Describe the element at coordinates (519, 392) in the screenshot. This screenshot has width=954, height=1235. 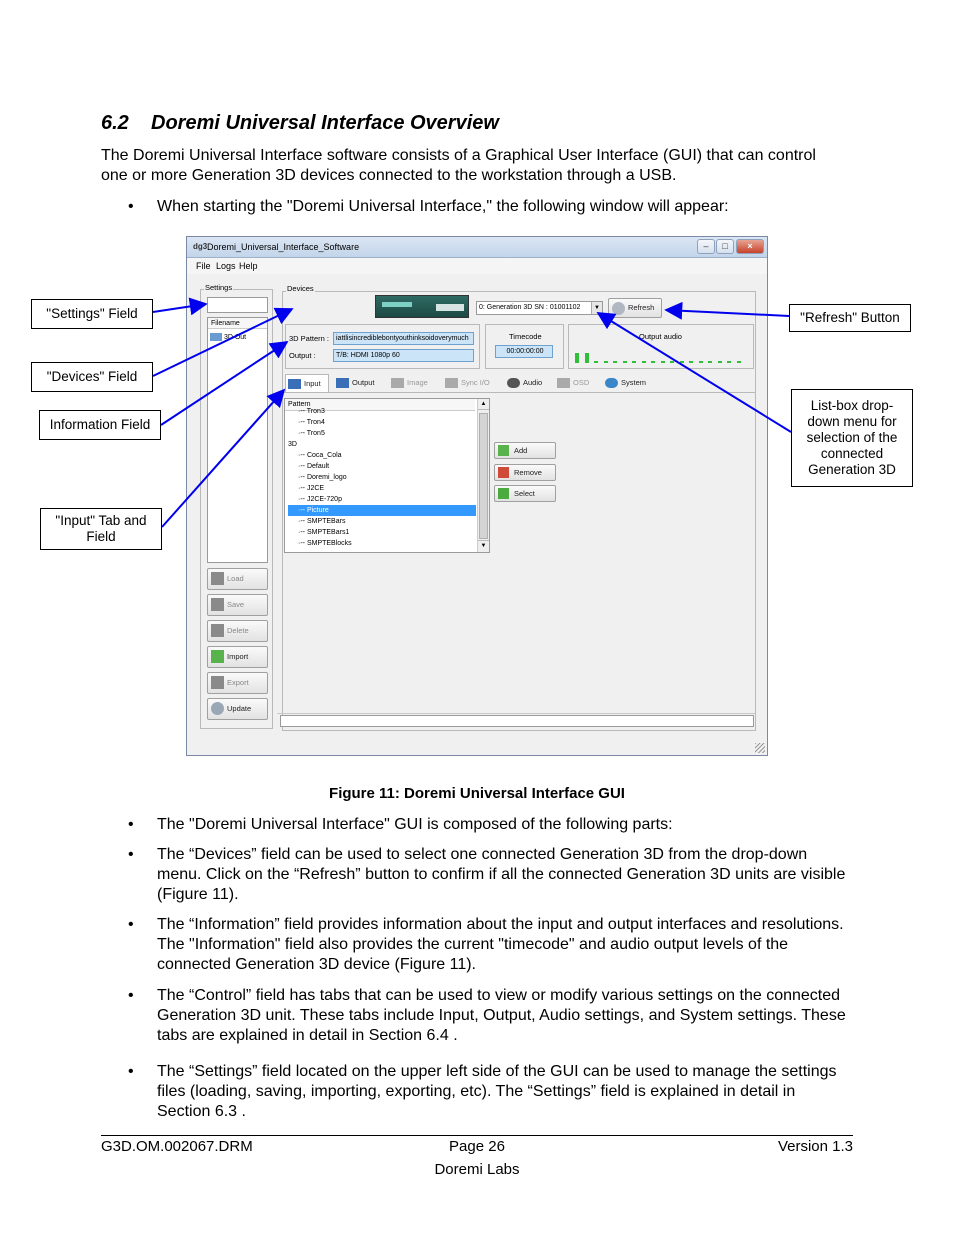
I see `tab-strip-line` at that location.